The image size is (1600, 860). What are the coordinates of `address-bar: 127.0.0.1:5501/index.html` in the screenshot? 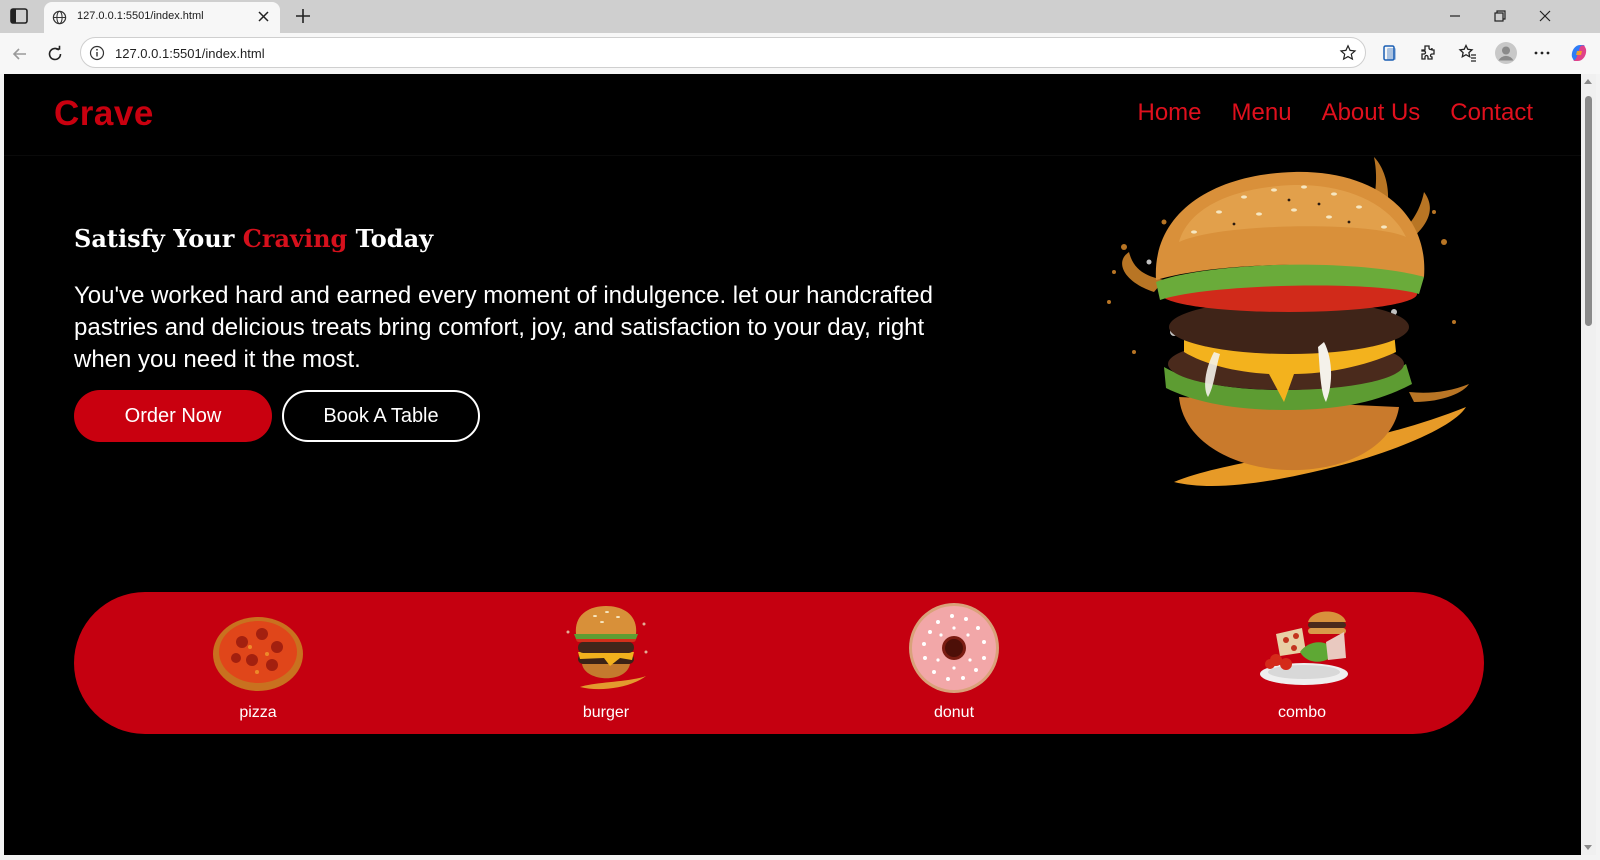 It's located at (723, 52).